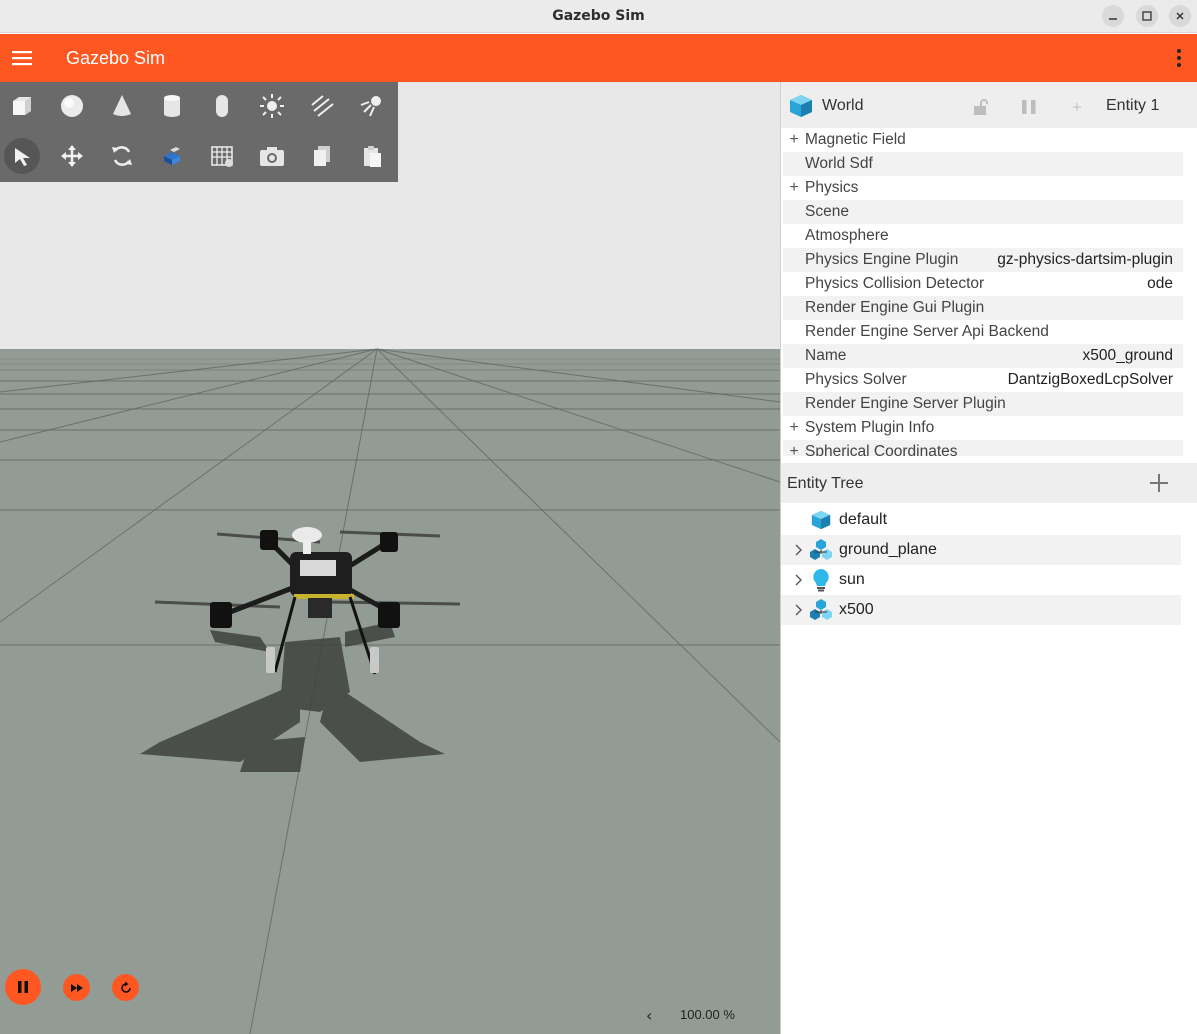 This screenshot has height=1034, width=1197. What do you see at coordinates (172, 156) in the screenshot?
I see `transform-snap-icon` at bounding box center [172, 156].